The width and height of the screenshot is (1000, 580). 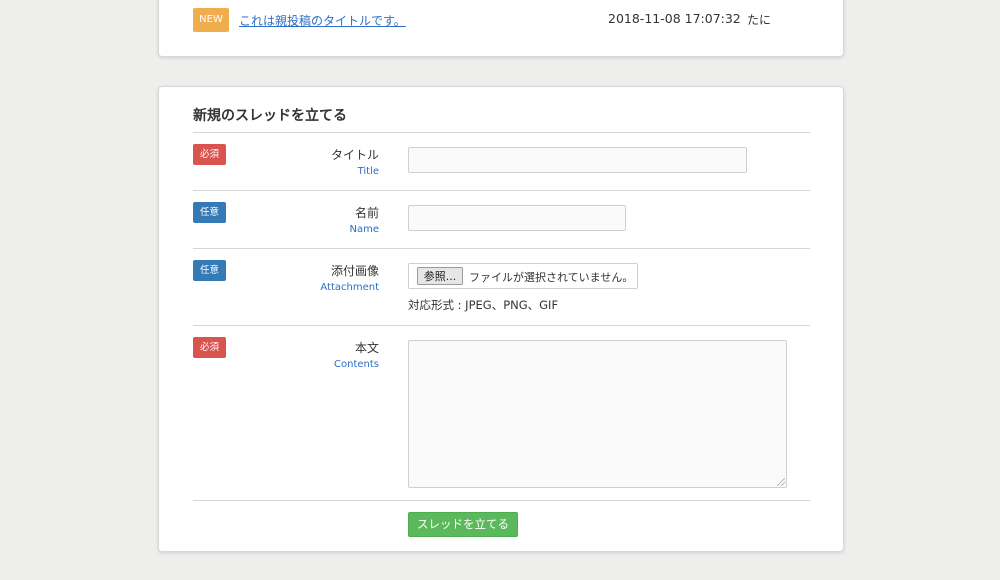 I want to click on contents-label: 本文, so click(x=366, y=348).